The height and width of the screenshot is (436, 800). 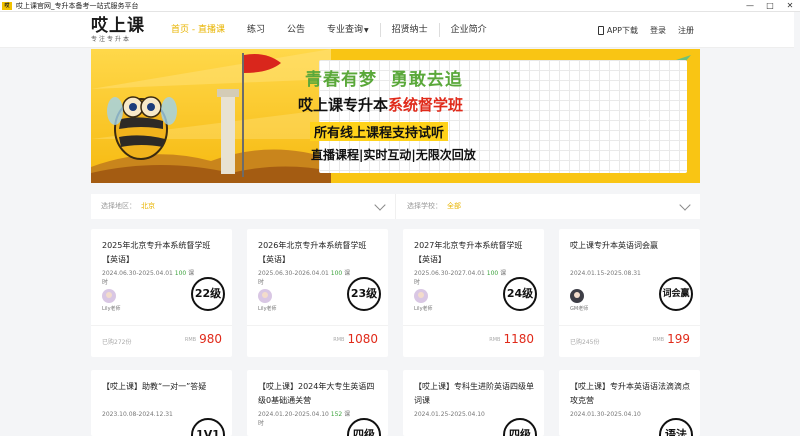 What do you see at coordinates (630, 393) in the screenshot?
I see `course-title: 【哎上课】专升本英语语法滴滴点攻克营` at bounding box center [630, 393].